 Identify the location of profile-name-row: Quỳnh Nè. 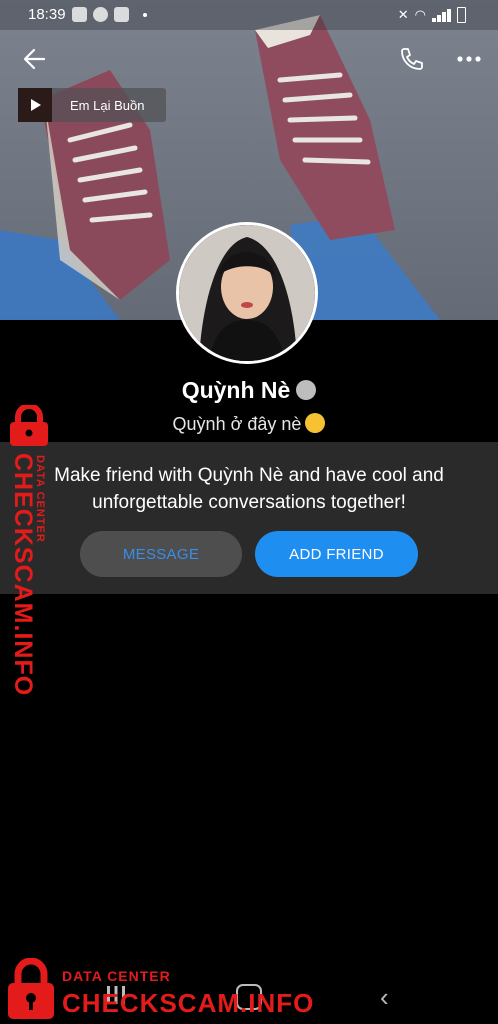
(249, 390).